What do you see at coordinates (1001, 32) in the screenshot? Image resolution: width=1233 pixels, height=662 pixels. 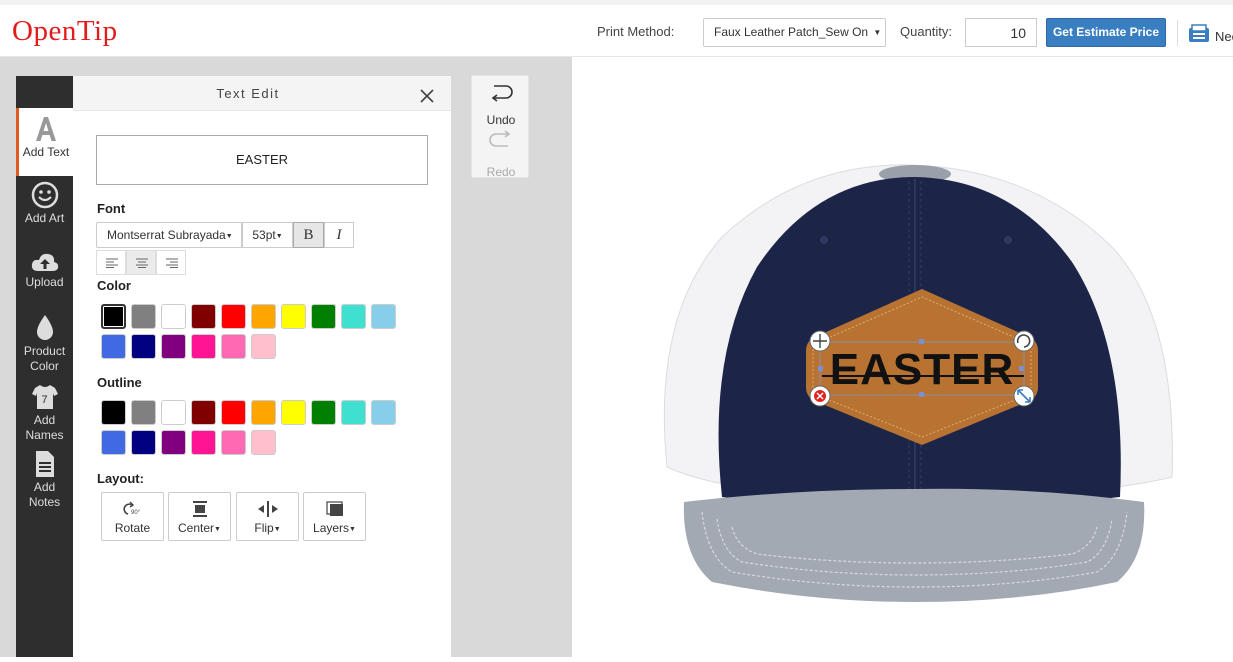 I see `quantity-input` at bounding box center [1001, 32].